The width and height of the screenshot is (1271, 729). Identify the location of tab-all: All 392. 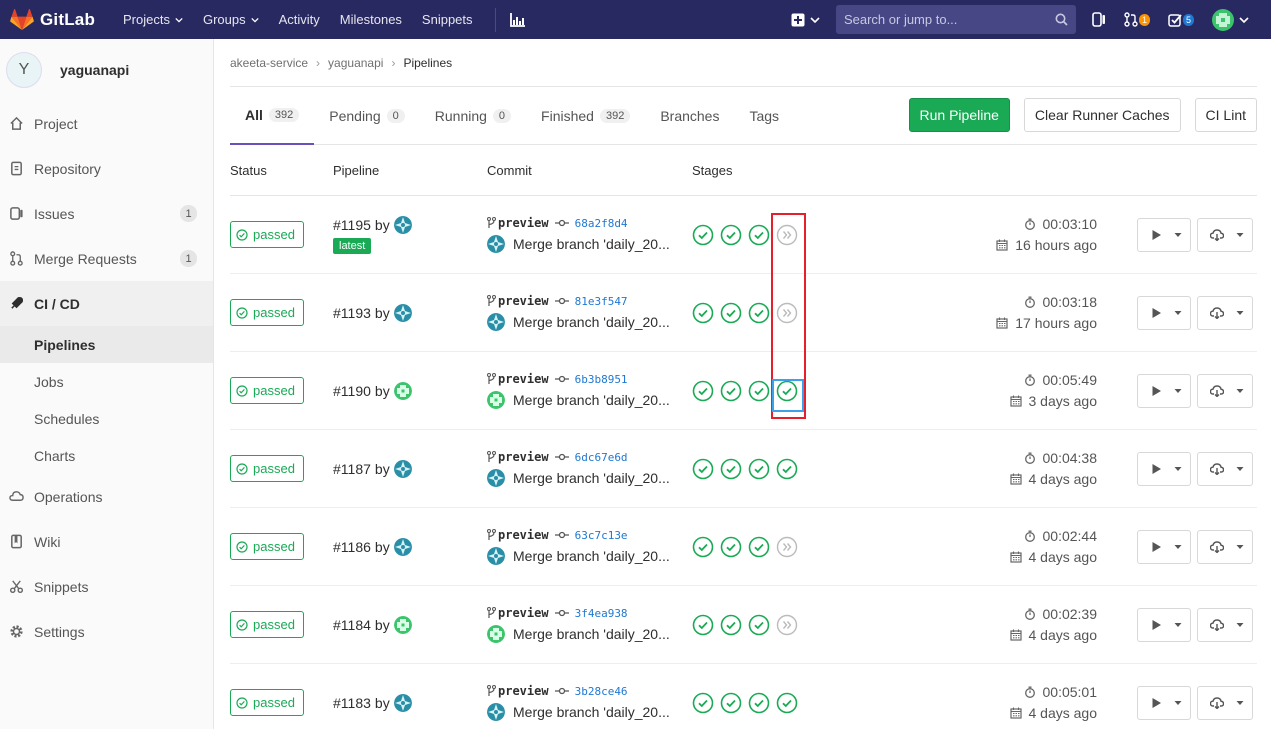
(272, 116).